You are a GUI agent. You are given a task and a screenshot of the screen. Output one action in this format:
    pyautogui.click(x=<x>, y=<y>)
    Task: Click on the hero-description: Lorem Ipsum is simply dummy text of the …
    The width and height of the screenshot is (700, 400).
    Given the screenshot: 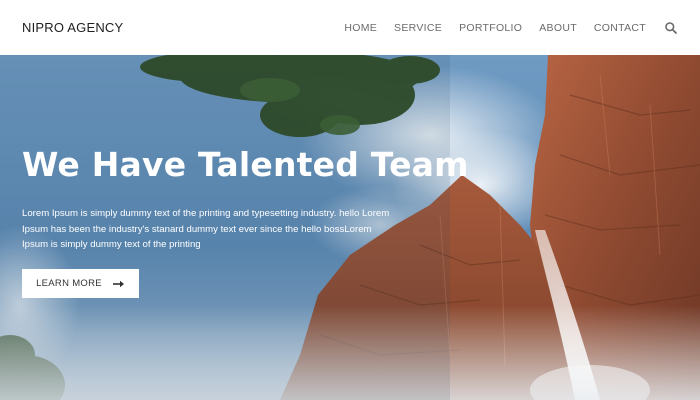 What is the action you would take?
    pyautogui.click(x=206, y=229)
    